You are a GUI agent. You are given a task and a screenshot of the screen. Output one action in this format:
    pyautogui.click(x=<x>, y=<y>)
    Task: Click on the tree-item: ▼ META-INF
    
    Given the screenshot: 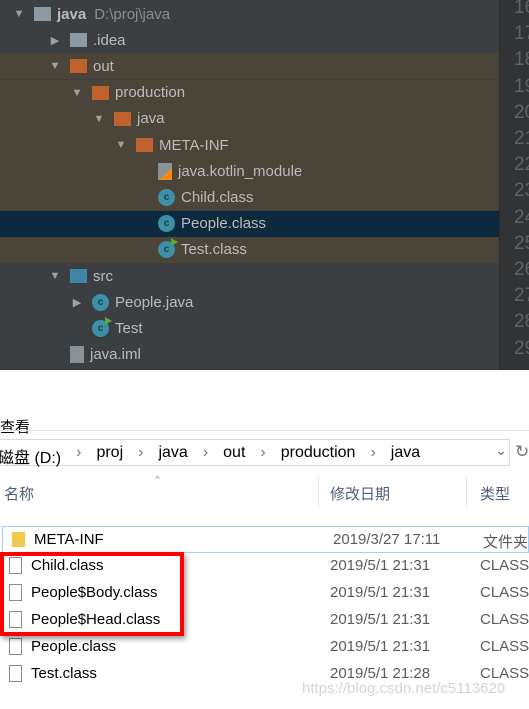 What is the action you would take?
    pyautogui.click(x=249, y=145)
    